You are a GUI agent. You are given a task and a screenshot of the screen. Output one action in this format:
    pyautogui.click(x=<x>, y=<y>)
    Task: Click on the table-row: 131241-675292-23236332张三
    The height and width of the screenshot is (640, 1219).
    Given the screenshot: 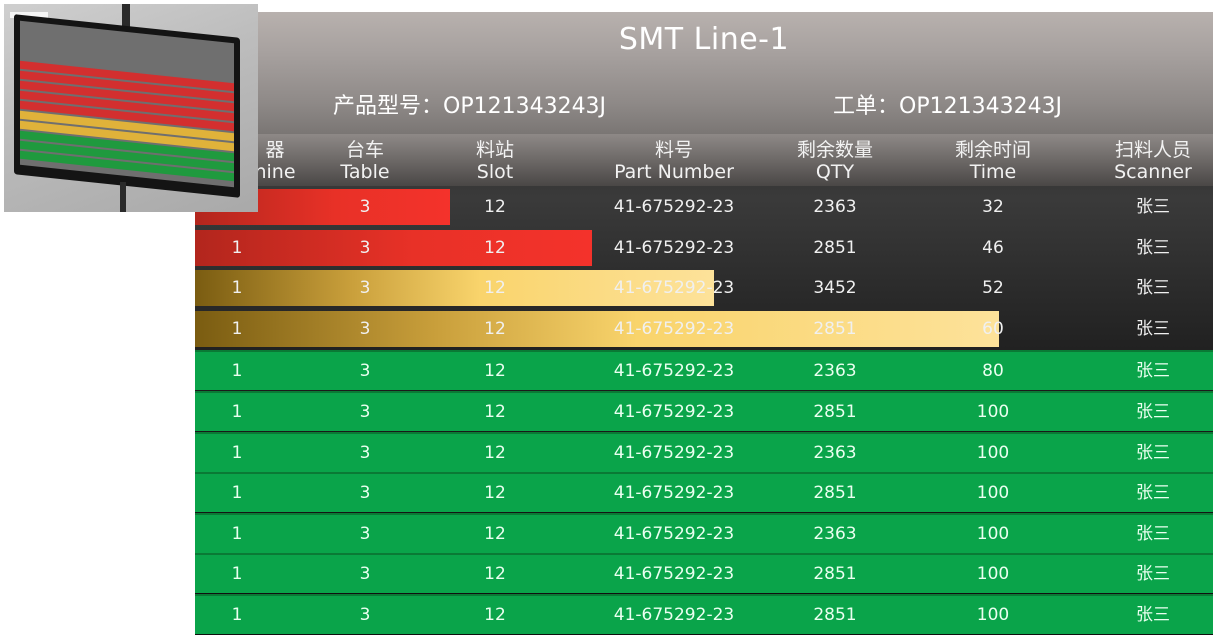 What is the action you would take?
    pyautogui.click(x=704, y=207)
    